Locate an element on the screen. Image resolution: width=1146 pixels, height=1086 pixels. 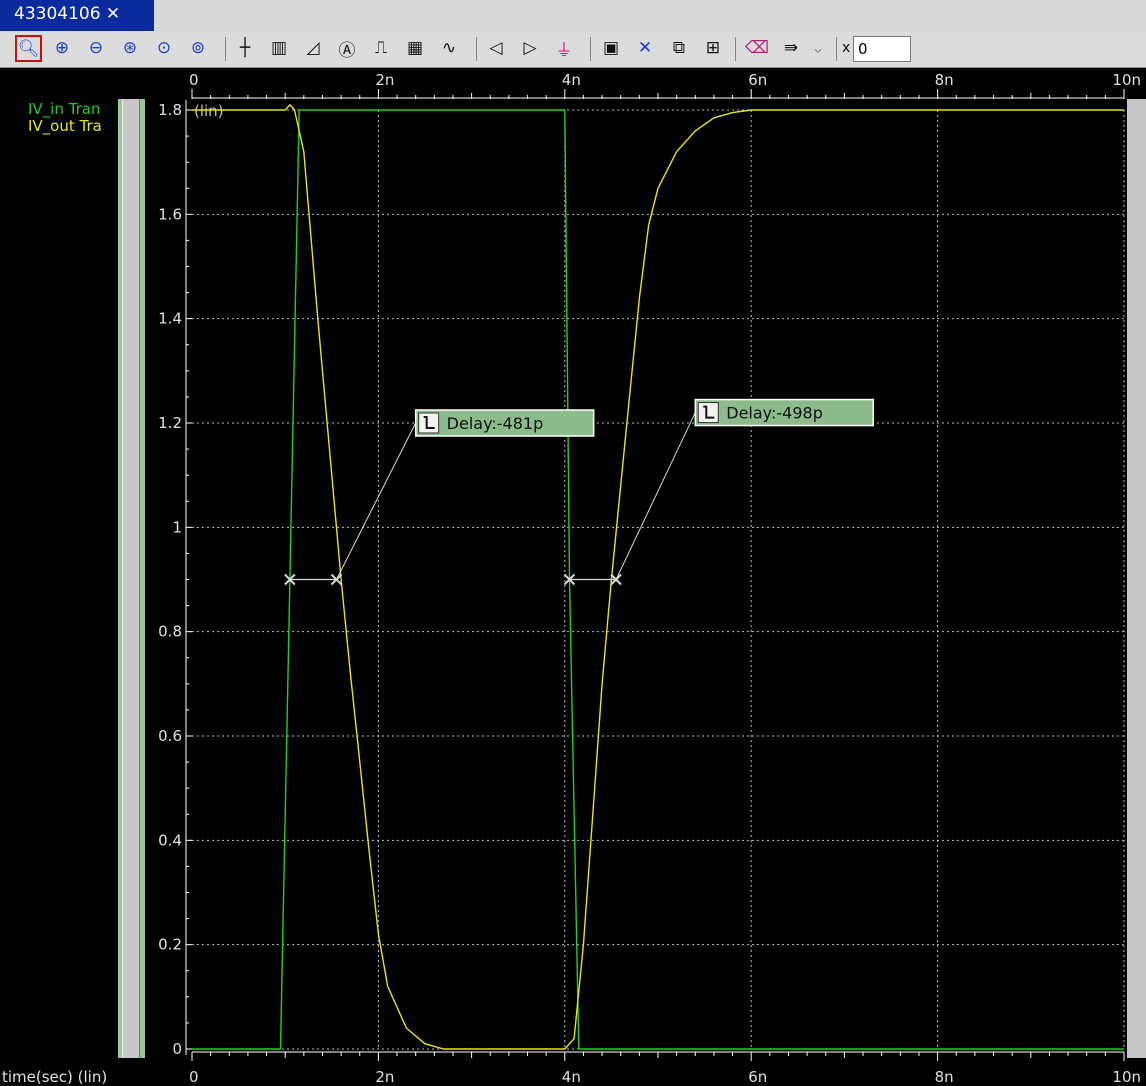
y-tick-label: 0.2 is located at coordinates (170, 945).